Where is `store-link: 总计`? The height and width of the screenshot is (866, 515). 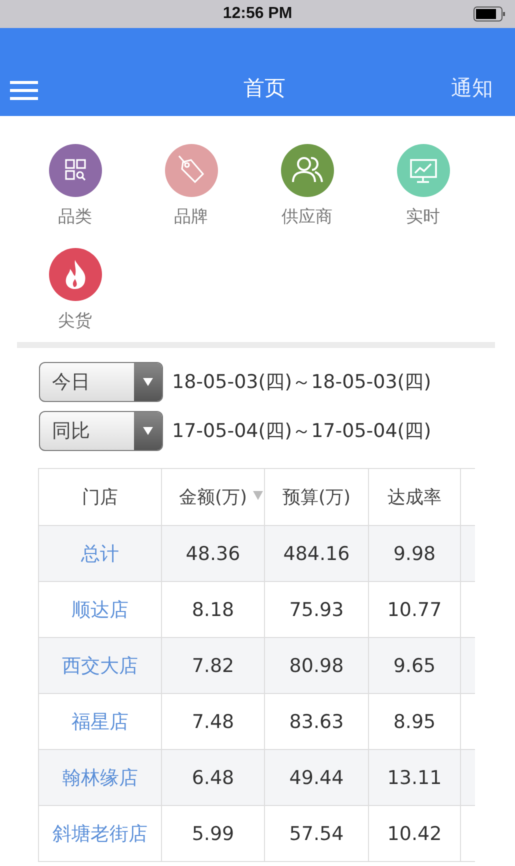 store-link: 总计 is located at coordinates (100, 554).